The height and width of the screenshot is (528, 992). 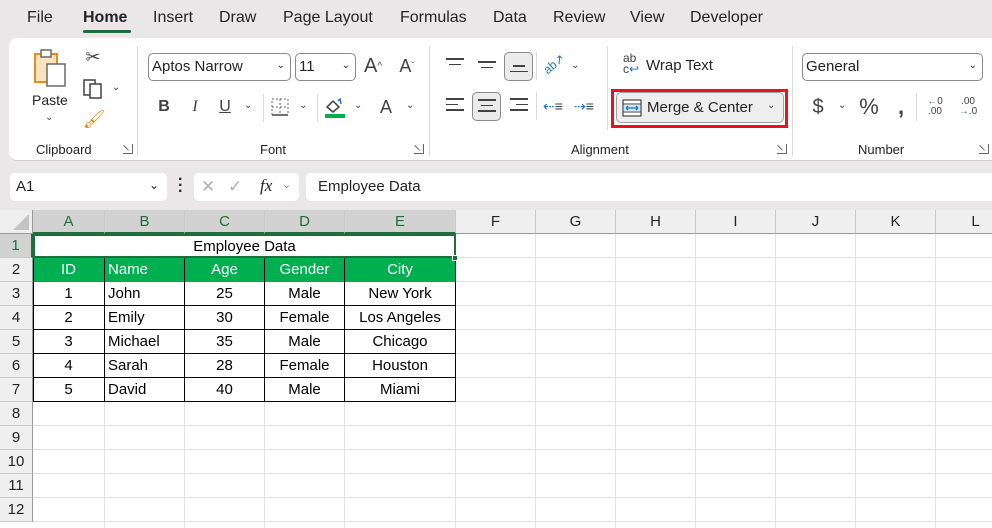 What do you see at coordinates (16, 462) in the screenshot?
I see `row-header-10: 10` at bounding box center [16, 462].